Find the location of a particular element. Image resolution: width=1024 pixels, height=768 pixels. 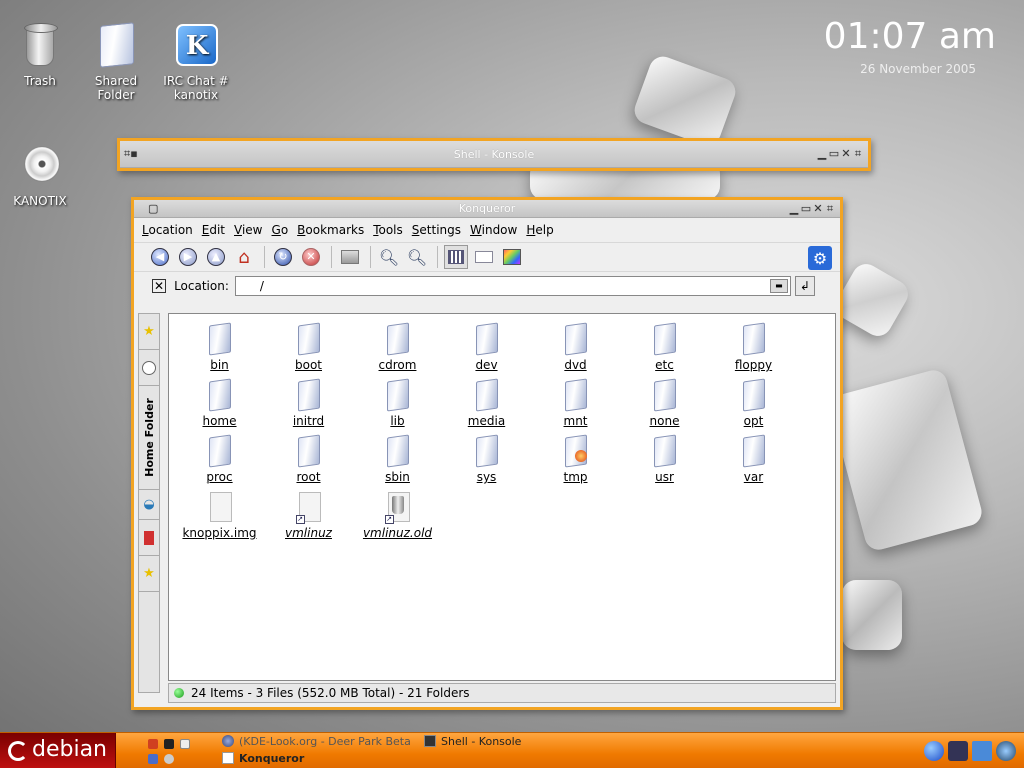

klipper-tray-icon is located at coordinates (958, 751).